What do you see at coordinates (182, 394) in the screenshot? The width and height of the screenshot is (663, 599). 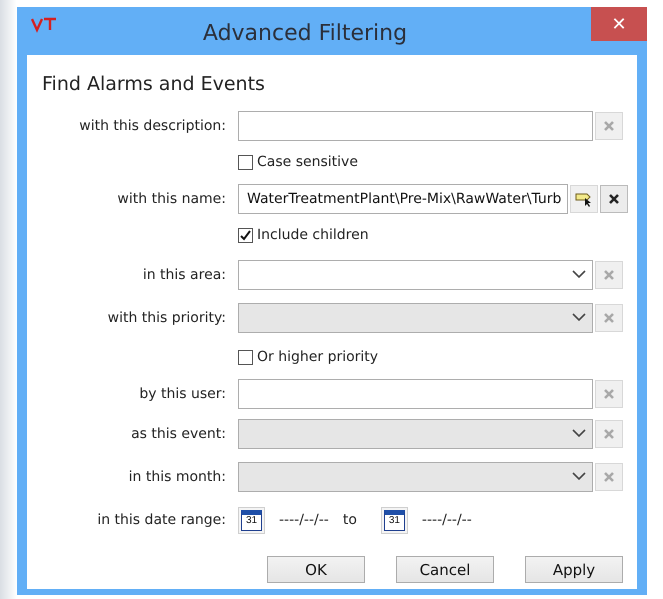 I see `field-label: by this user:` at bounding box center [182, 394].